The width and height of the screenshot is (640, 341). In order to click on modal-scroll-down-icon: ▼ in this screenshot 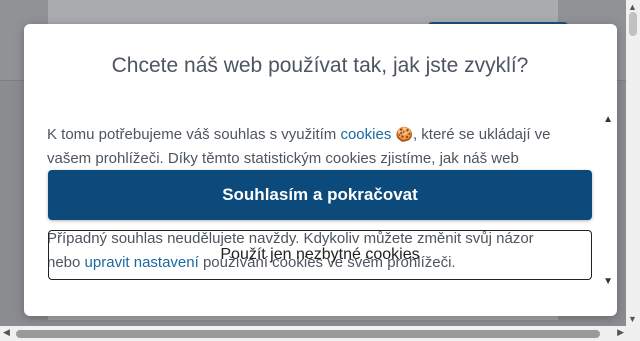, I will do `click(608, 281)`.